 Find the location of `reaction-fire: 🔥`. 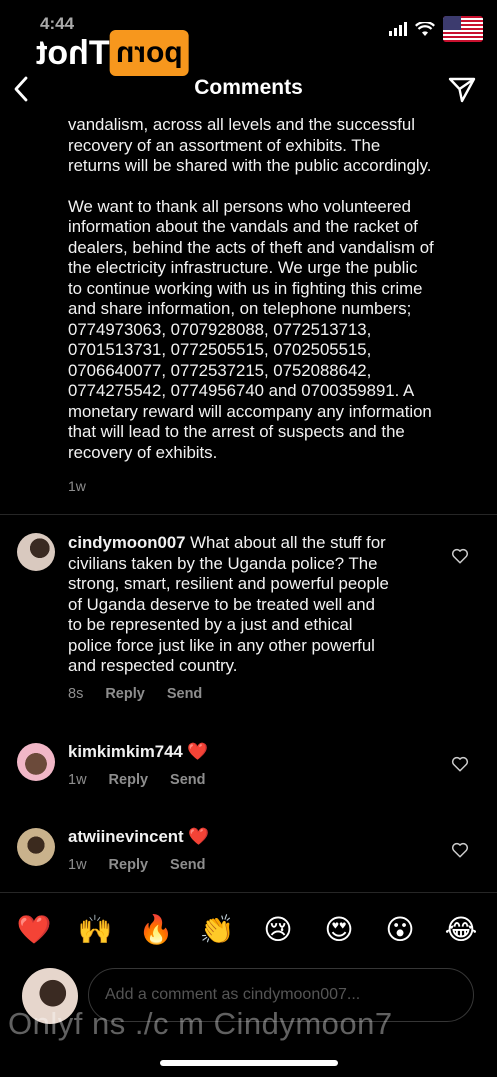

reaction-fire: 🔥 is located at coordinates (156, 930).